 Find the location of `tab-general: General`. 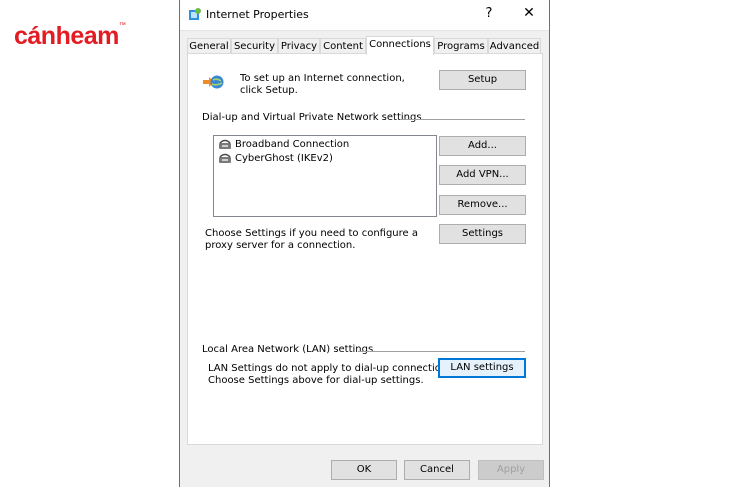

tab-general: General is located at coordinates (209, 46).